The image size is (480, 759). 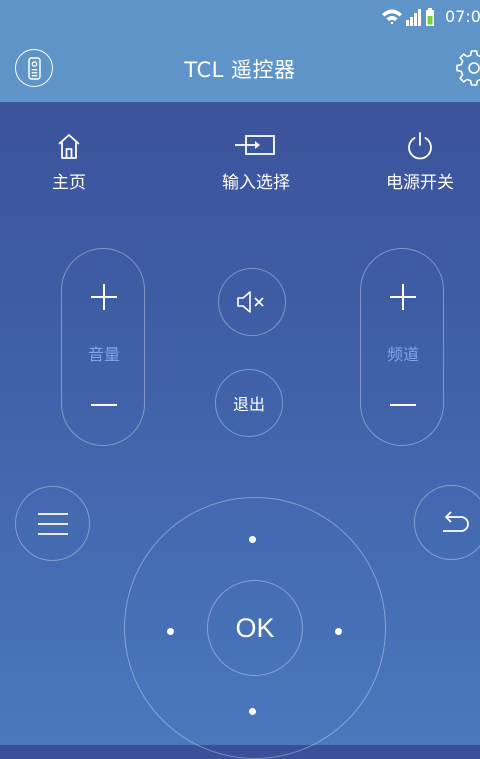 I want to click on menu-icon, so click(x=52, y=523).